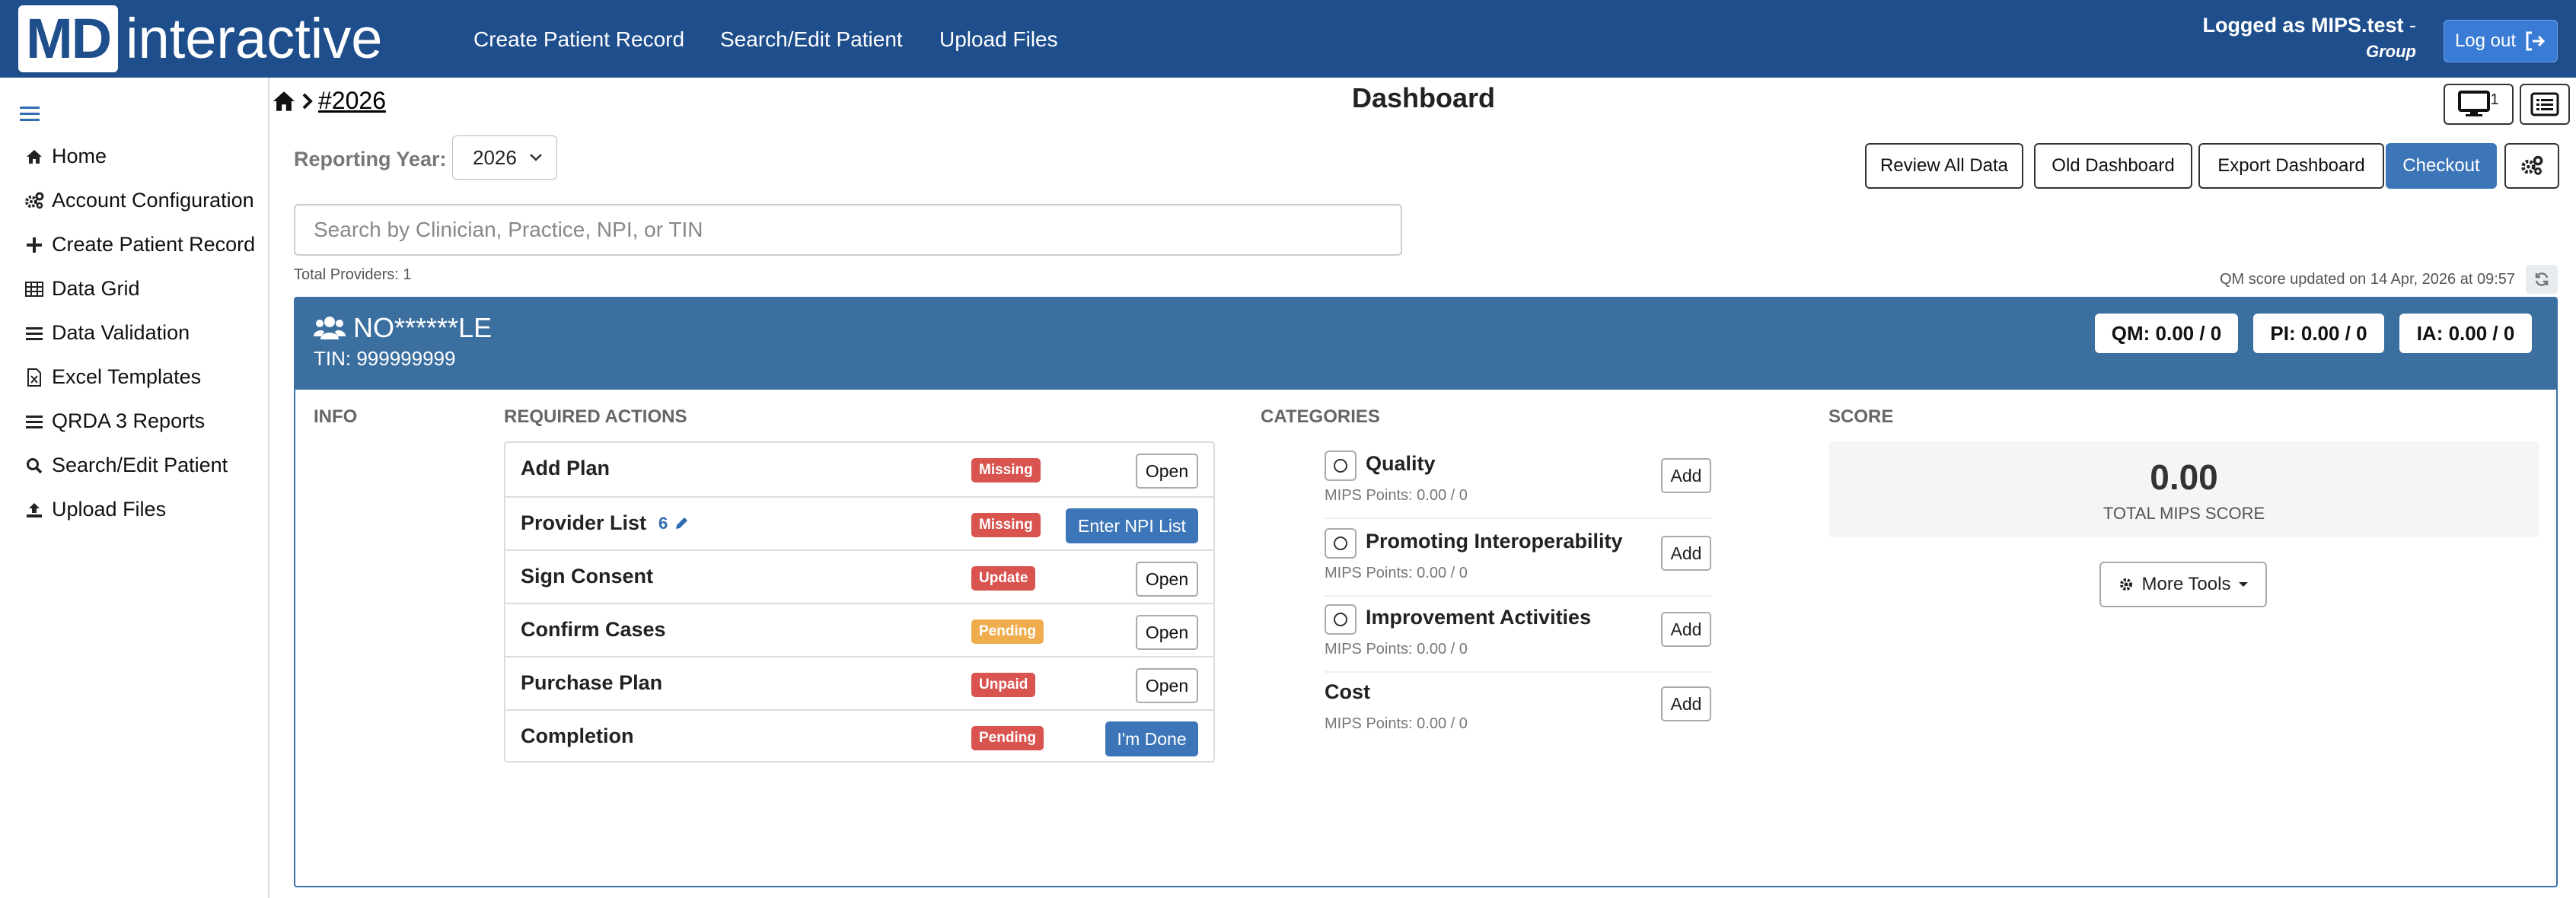 The height and width of the screenshot is (898, 2576). I want to click on category-name: Quality, so click(1401, 463).